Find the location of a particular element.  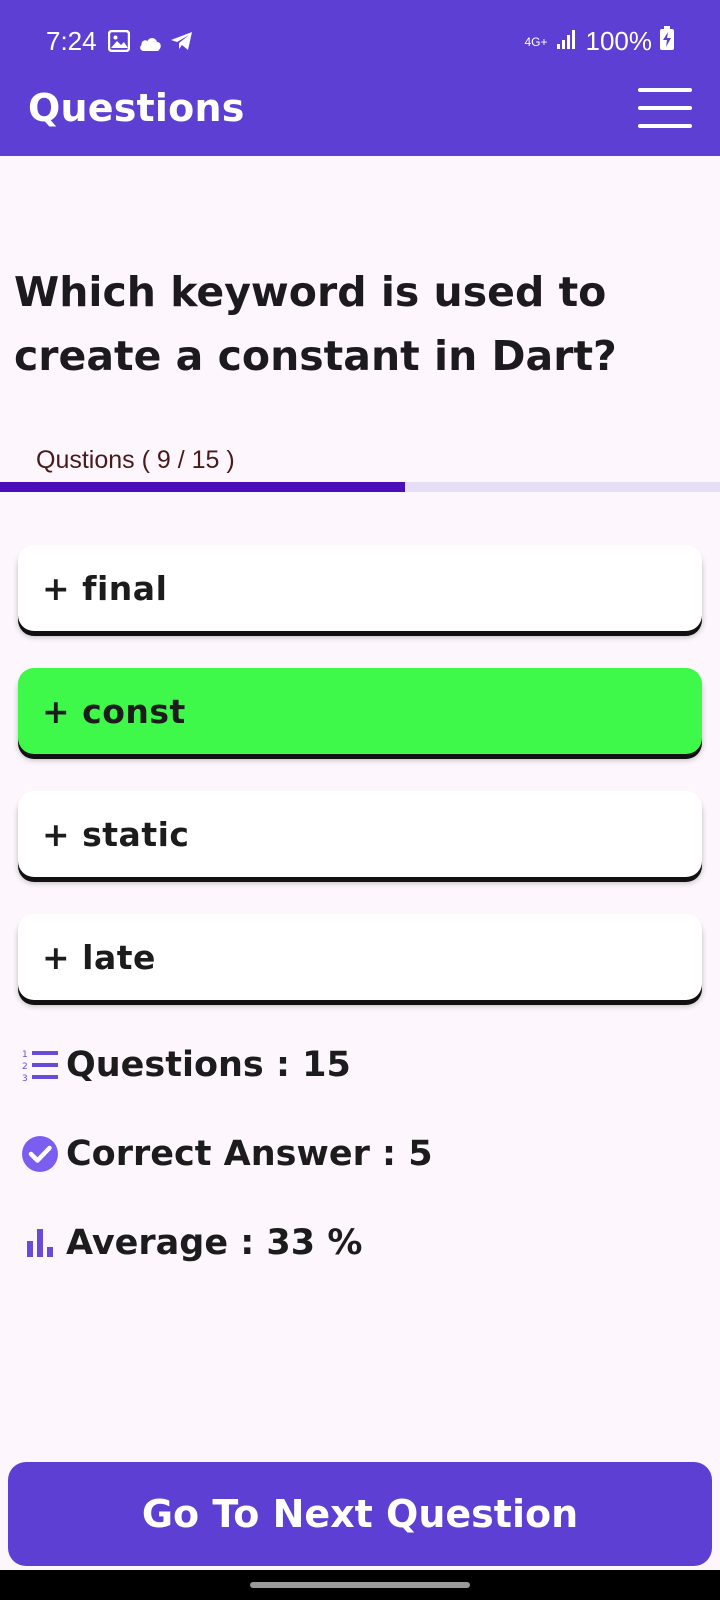

option-const: + const is located at coordinates (360, 711).